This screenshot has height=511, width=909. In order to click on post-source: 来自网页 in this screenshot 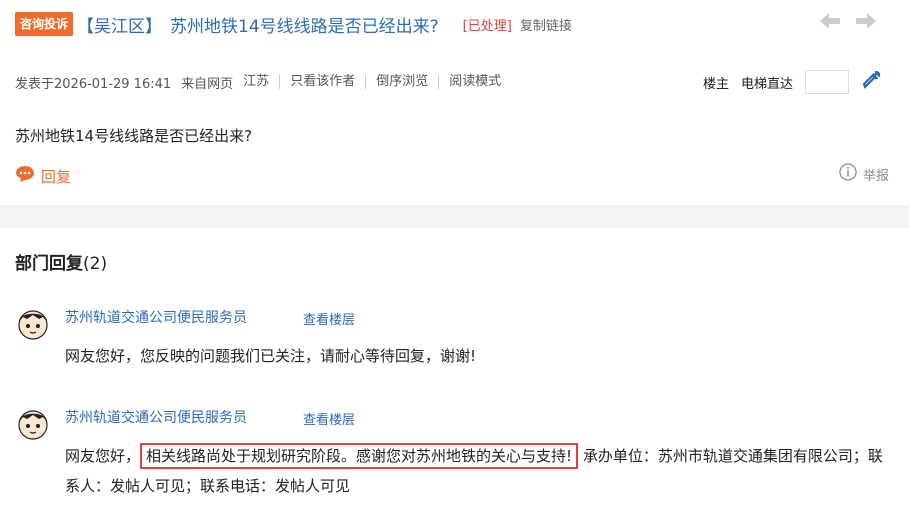, I will do `click(207, 84)`.